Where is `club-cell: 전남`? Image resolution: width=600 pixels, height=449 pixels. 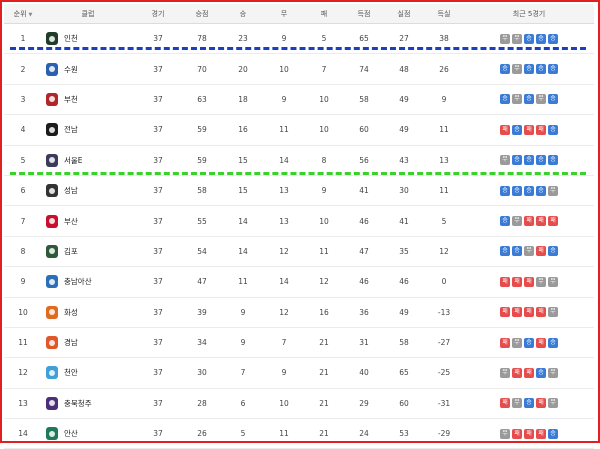 club-cell: 전남 is located at coordinates (88, 130).